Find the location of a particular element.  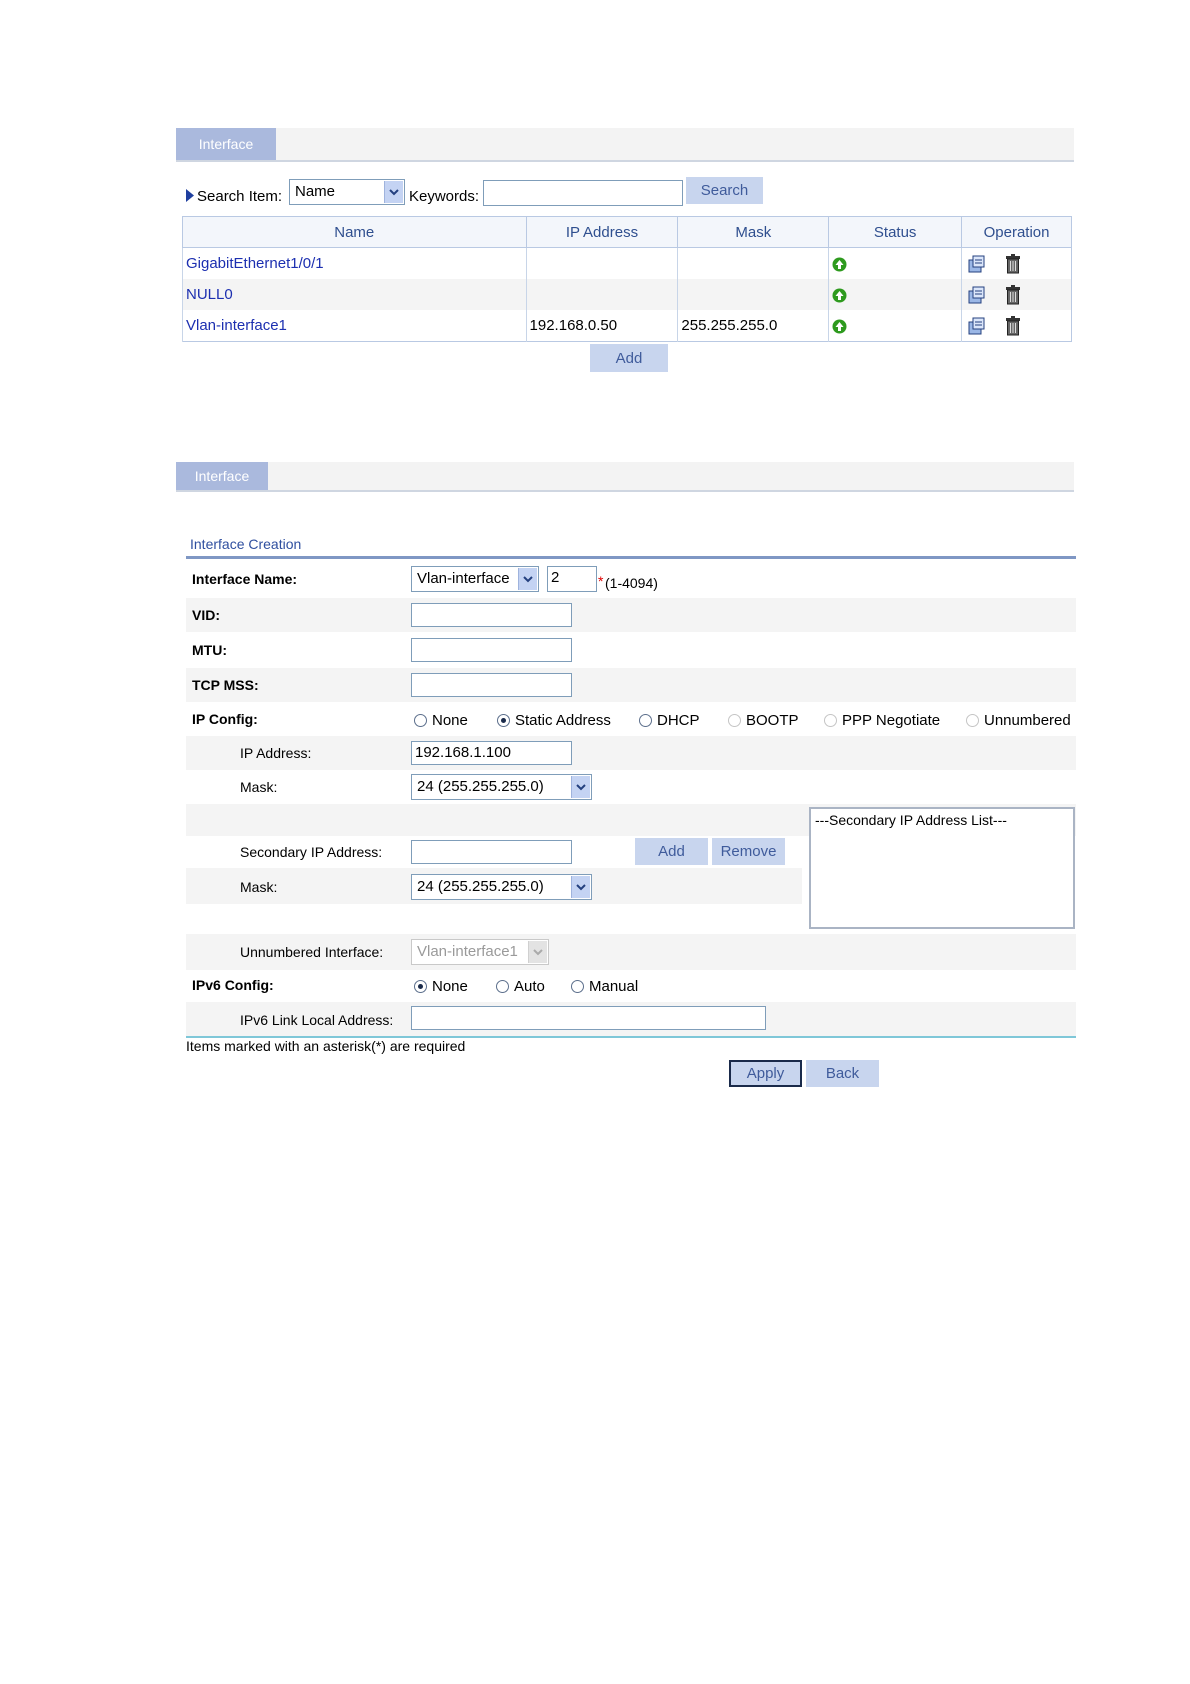

mask-value: 24 (255.255.255.0) is located at coordinates (480, 786).